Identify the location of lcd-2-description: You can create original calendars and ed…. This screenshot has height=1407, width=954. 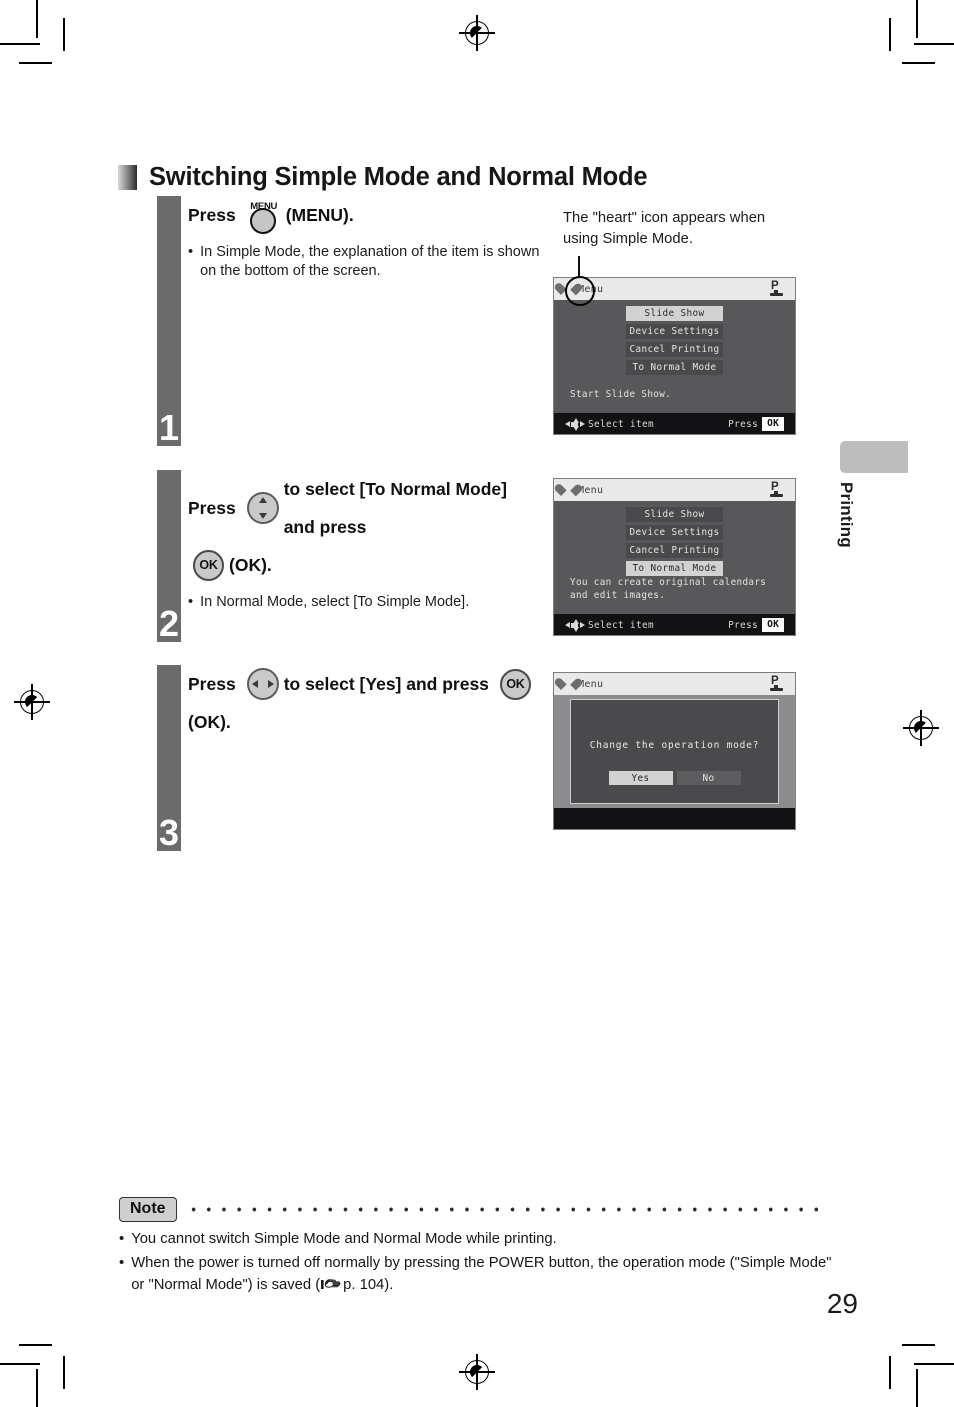
(668, 589).